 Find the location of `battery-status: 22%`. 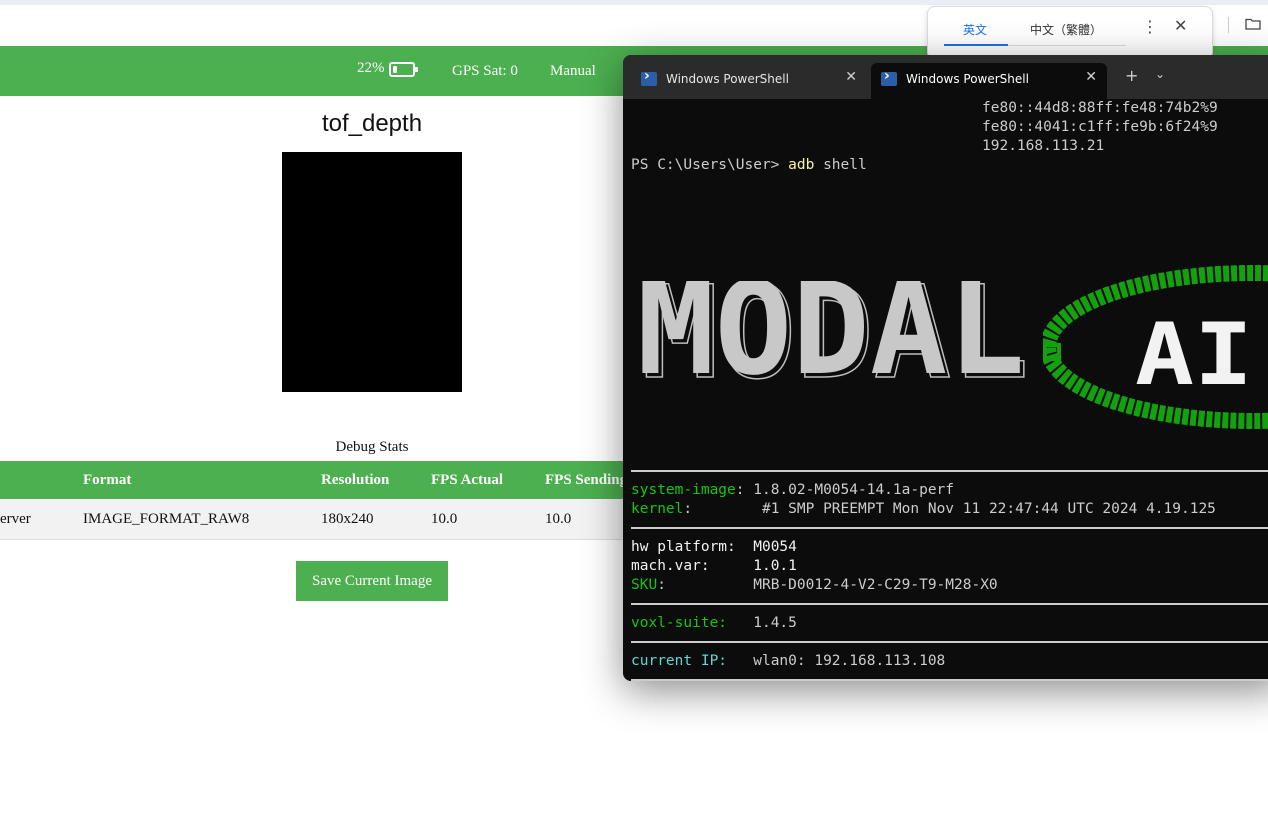

battery-status: 22% is located at coordinates (387, 68).